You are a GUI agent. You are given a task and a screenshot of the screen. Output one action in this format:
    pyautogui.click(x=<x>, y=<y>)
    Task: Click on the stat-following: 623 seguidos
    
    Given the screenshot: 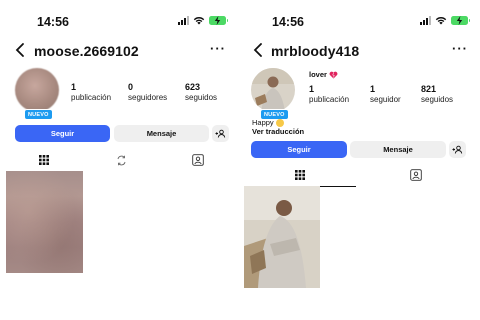 What is the action you would take?
    pyautogui.click(x=201, y=92)
    